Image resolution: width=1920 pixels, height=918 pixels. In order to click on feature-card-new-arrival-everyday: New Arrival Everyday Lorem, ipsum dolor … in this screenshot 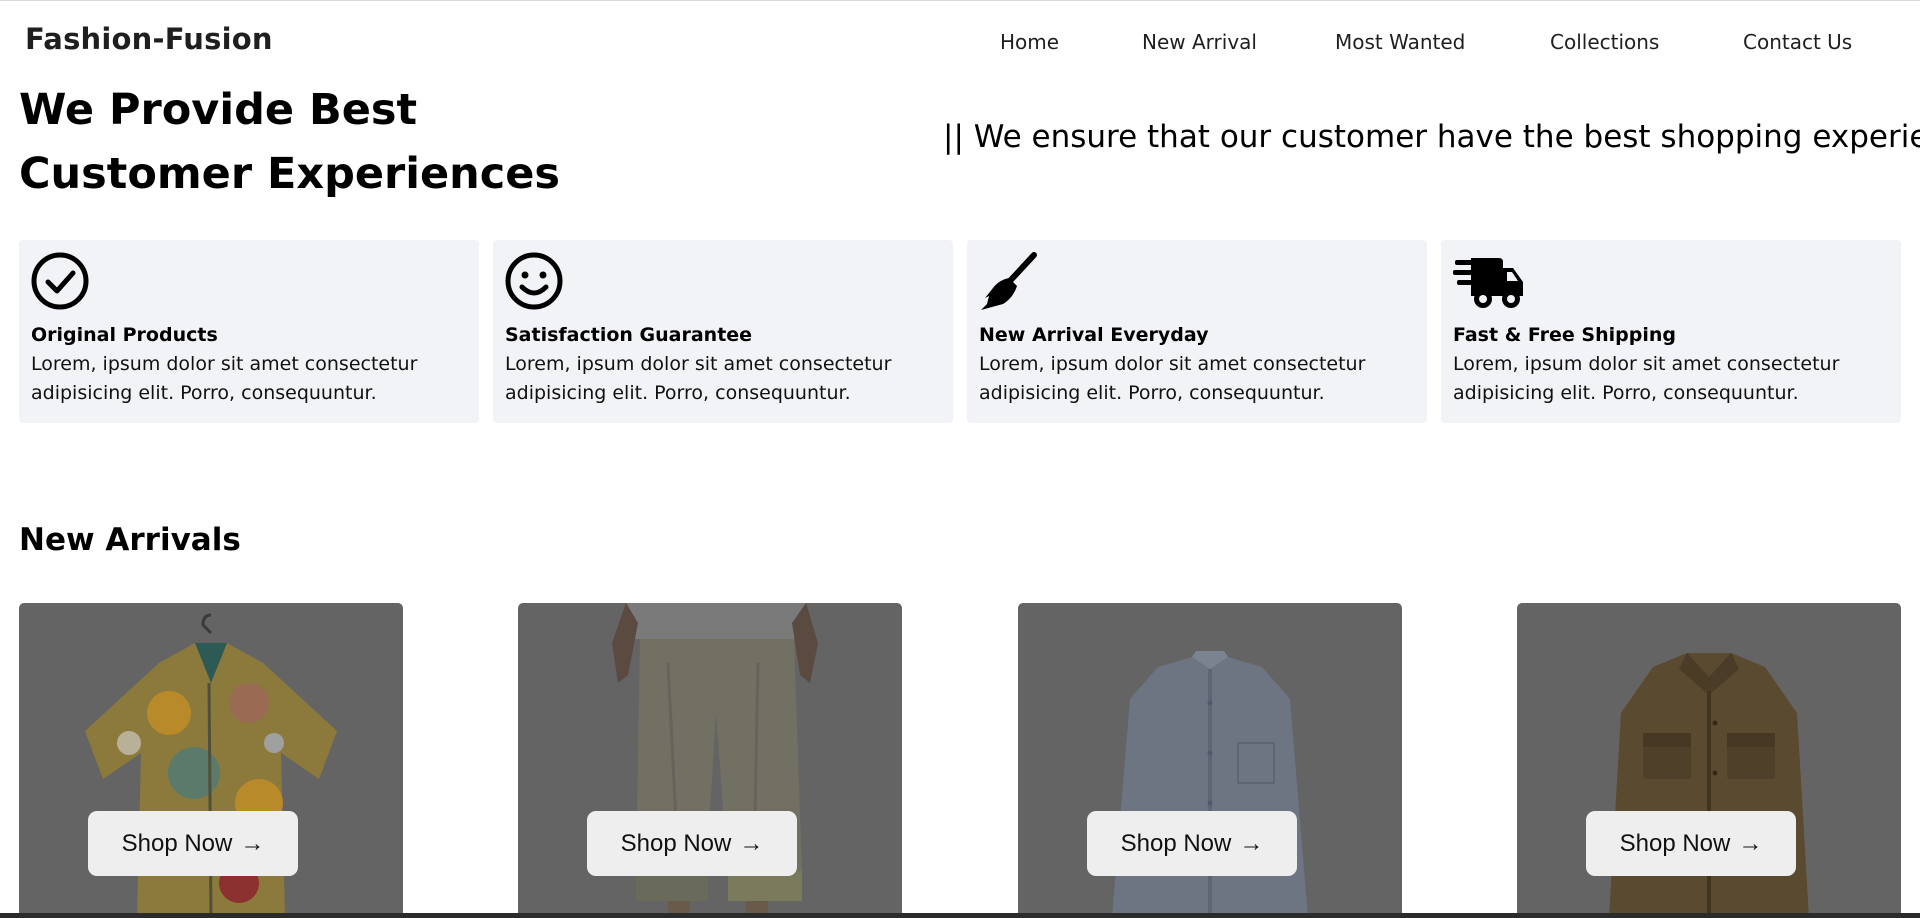, I will do `click(1197, 331)`.